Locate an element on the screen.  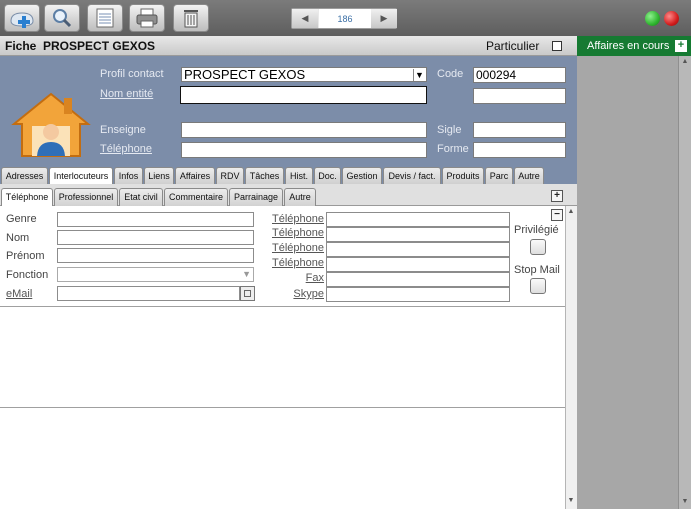
triangle-right-icon: ▶ is located at coordinates (384, 18).